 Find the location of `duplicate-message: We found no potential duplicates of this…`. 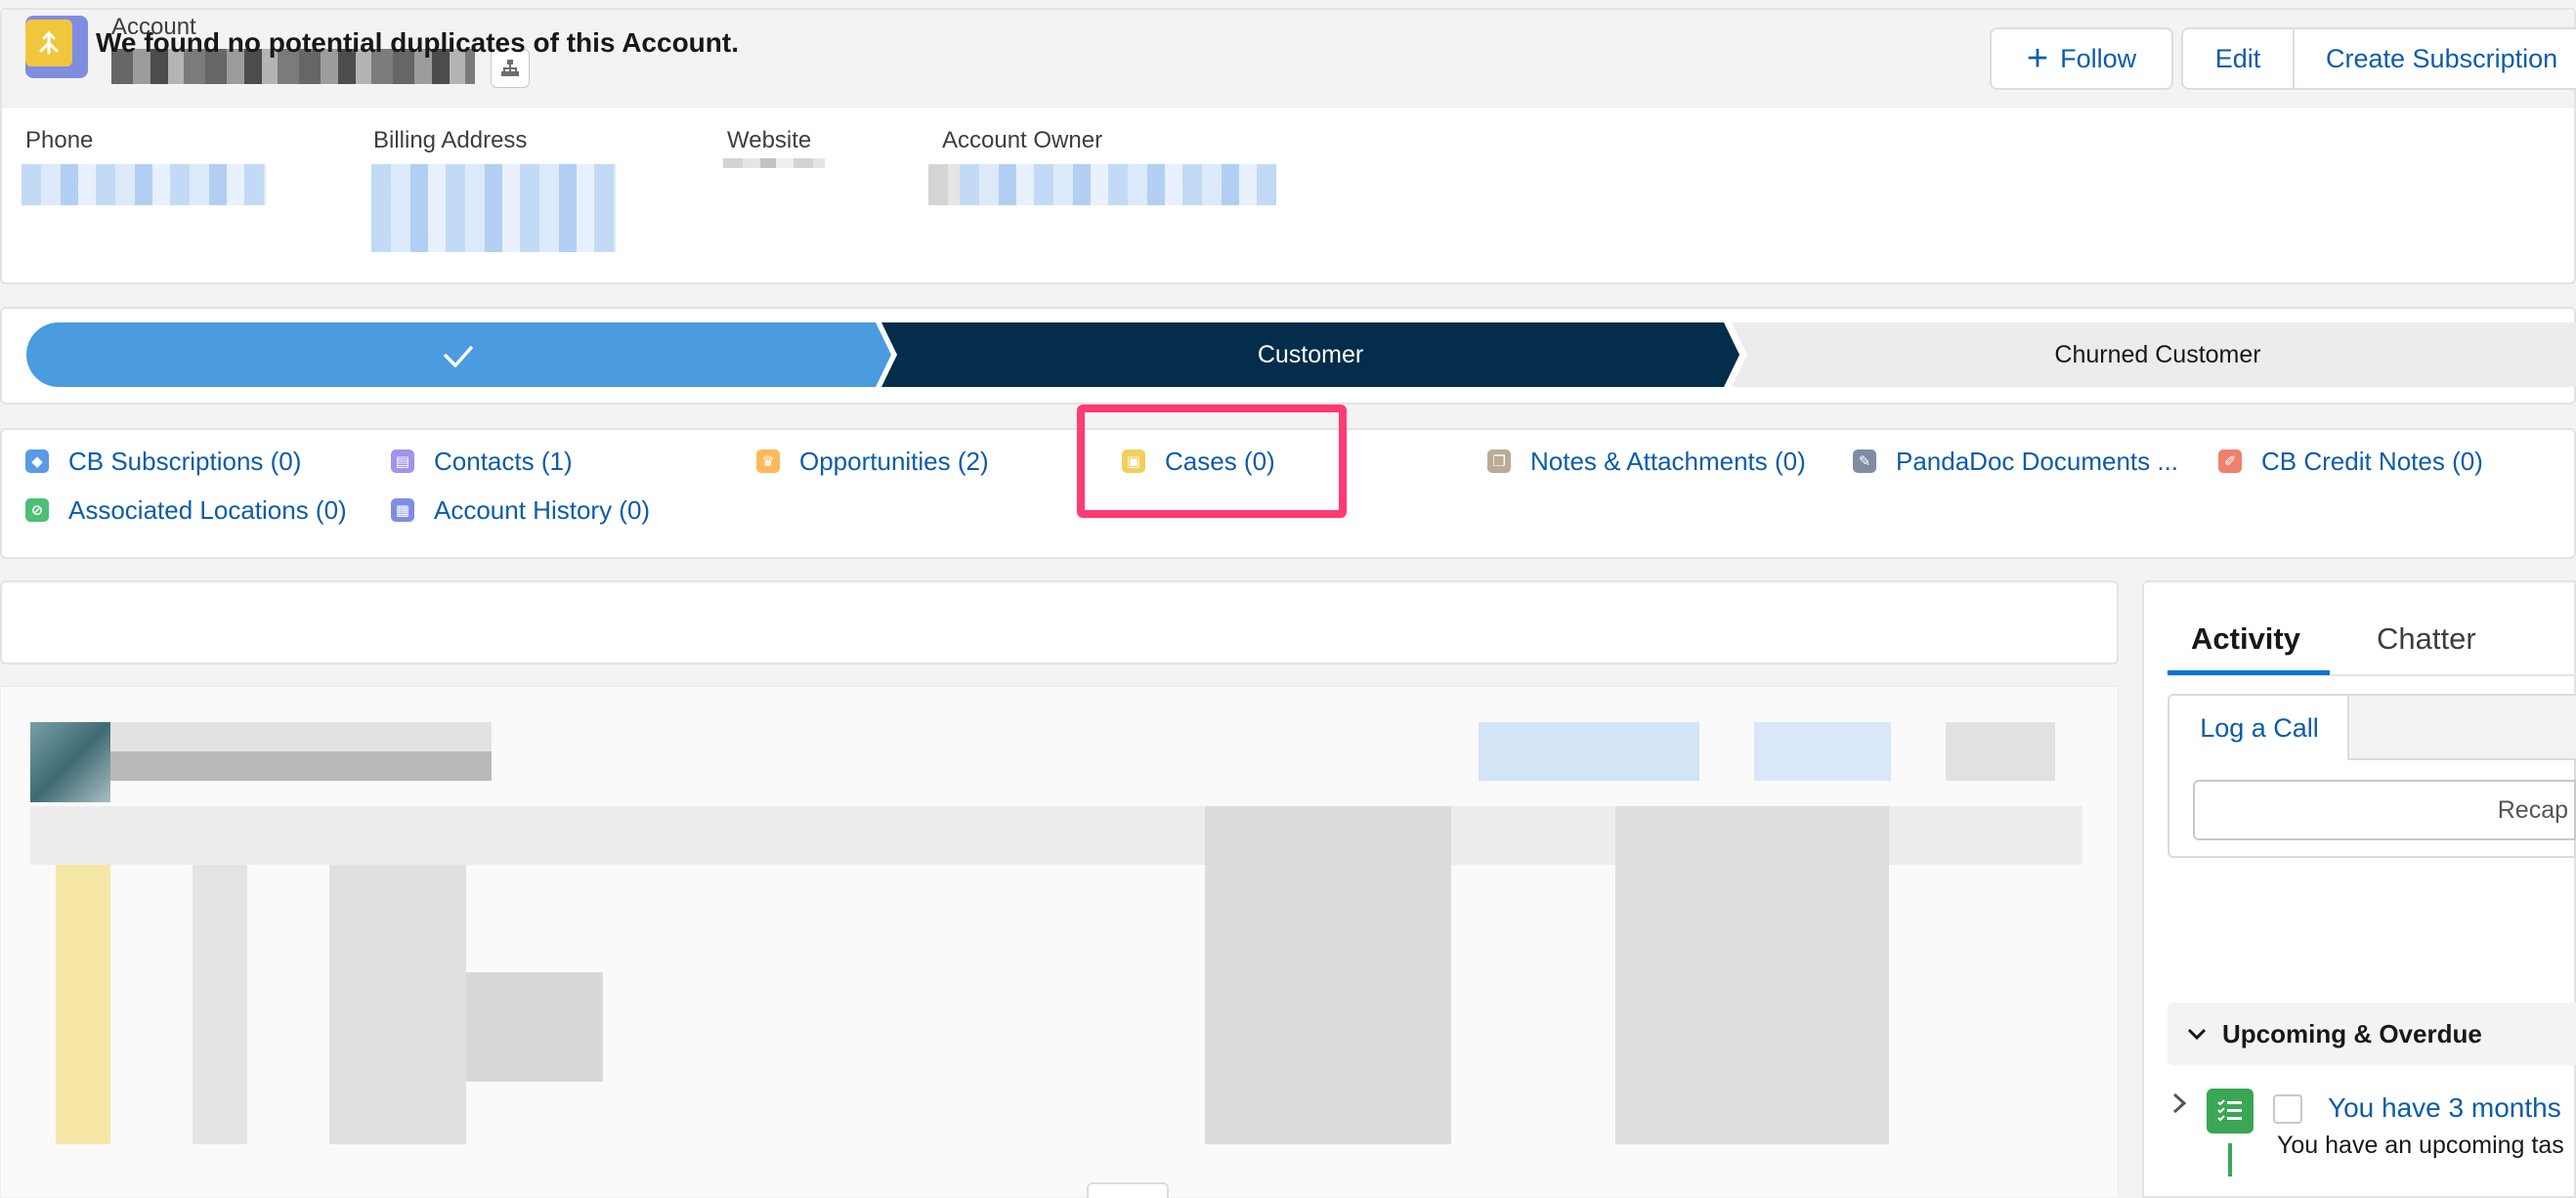

duplicate-message: We found no potential duplicates of this… is located at coordinates (418, 42).